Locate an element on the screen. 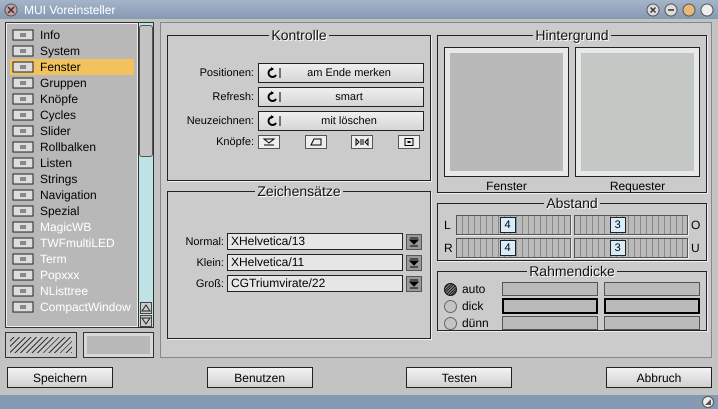 This screenshot has height=409, width=718. field-label: Neuzeichnen: is located at coordinates (220, 121).